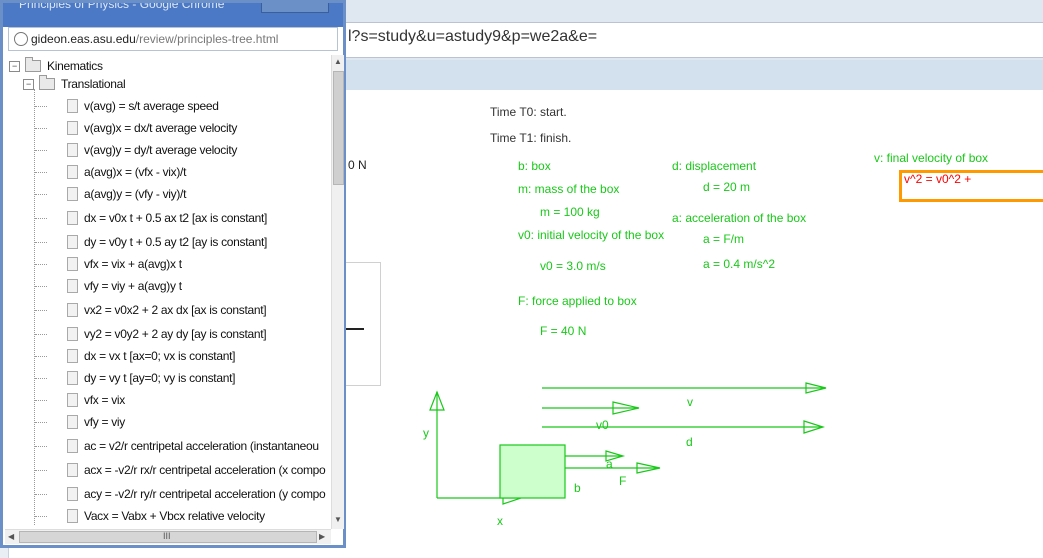  Describe the element at coordinates (609, 464) in the screenshot. I see `accel-letter: a` at that location.